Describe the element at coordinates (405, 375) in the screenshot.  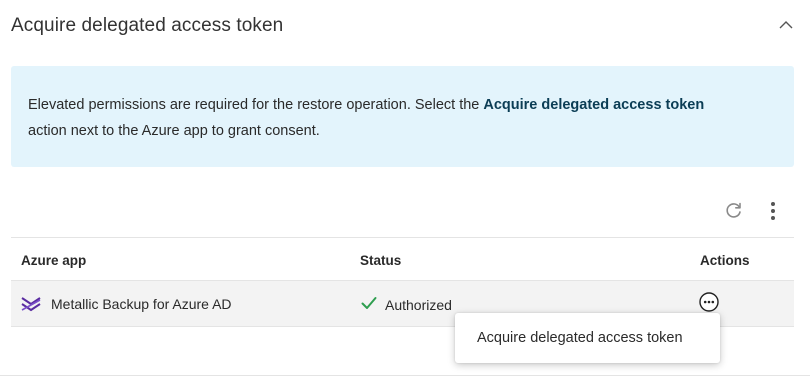
I see `divider` at that location.